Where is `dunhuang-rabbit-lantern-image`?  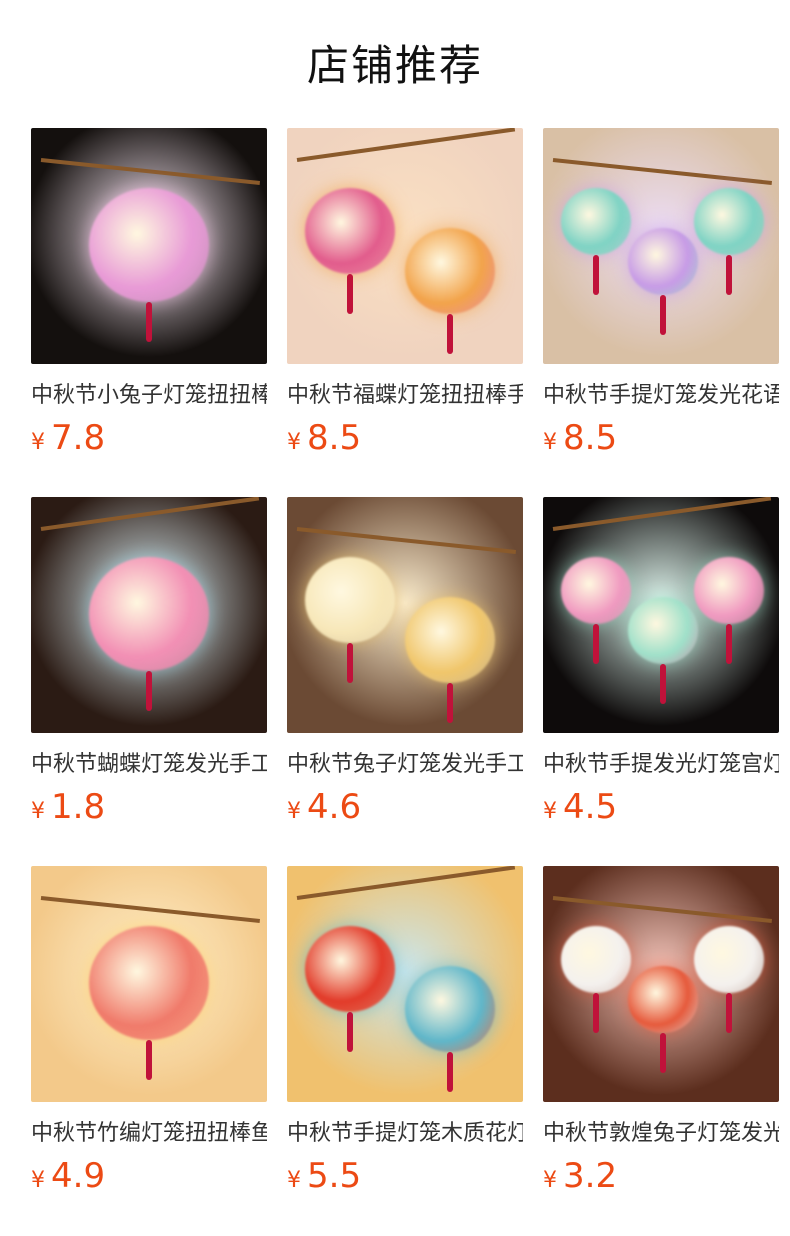 dunhuang-rabbit-lantern-image is located at coordinates (661, 984).